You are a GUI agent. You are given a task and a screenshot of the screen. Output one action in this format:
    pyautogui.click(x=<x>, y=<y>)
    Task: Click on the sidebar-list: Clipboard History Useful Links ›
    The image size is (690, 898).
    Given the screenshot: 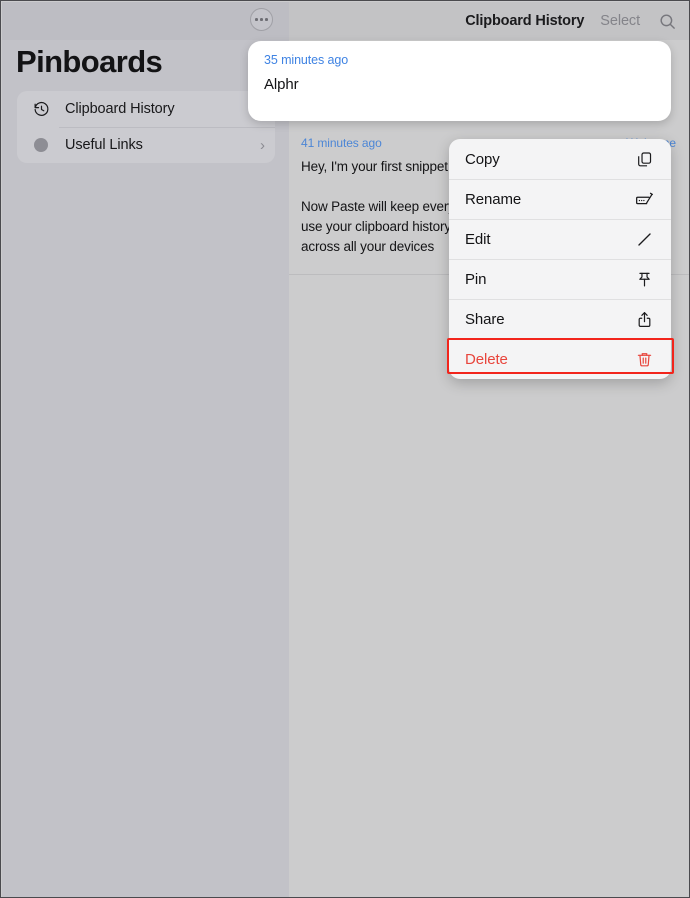 What is the action you would take?
    pyautogui.click(x=146, y=127)
    